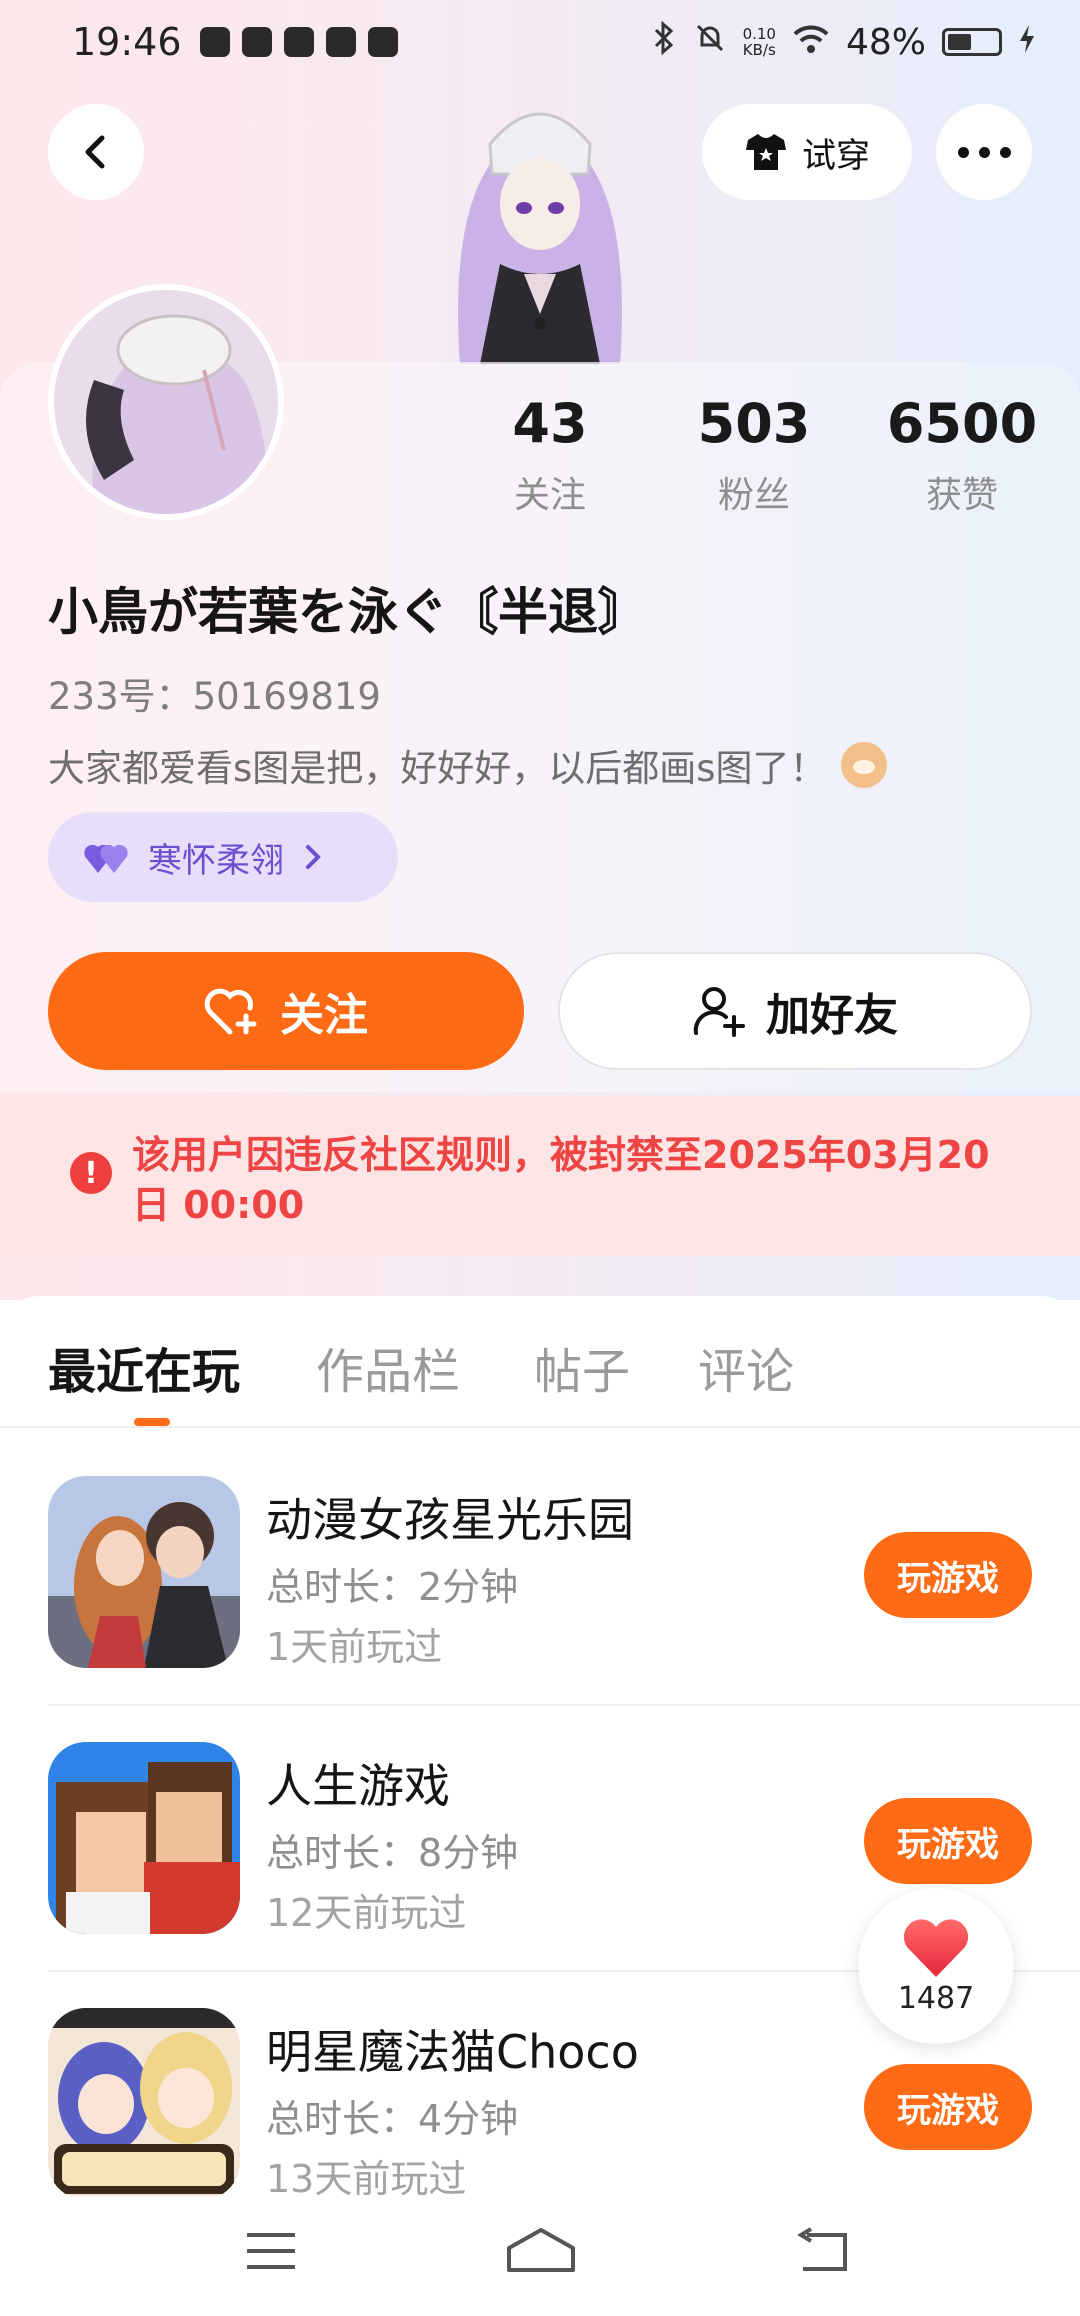  What do you see at coordinates (324, 1015) in the screenshot?
I see `follow-label: 关注` at bounding box center [324, 1015].